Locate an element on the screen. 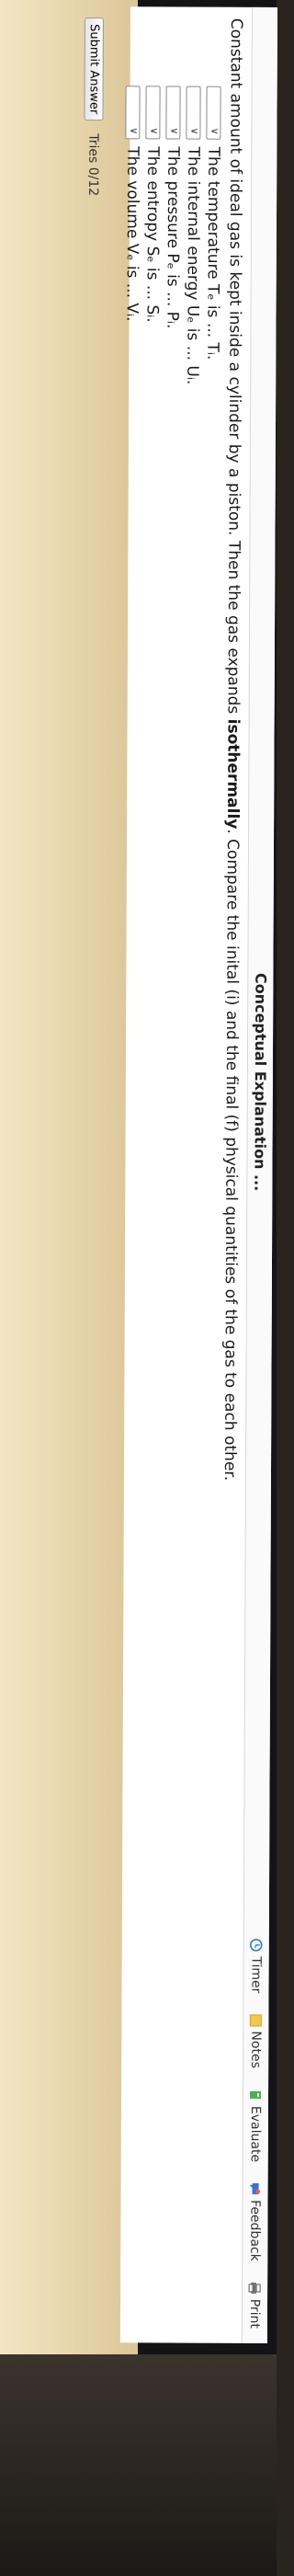 The height and width of the screenshot is (2576, 294). notes-icon is located at coordinates (256, 2020).